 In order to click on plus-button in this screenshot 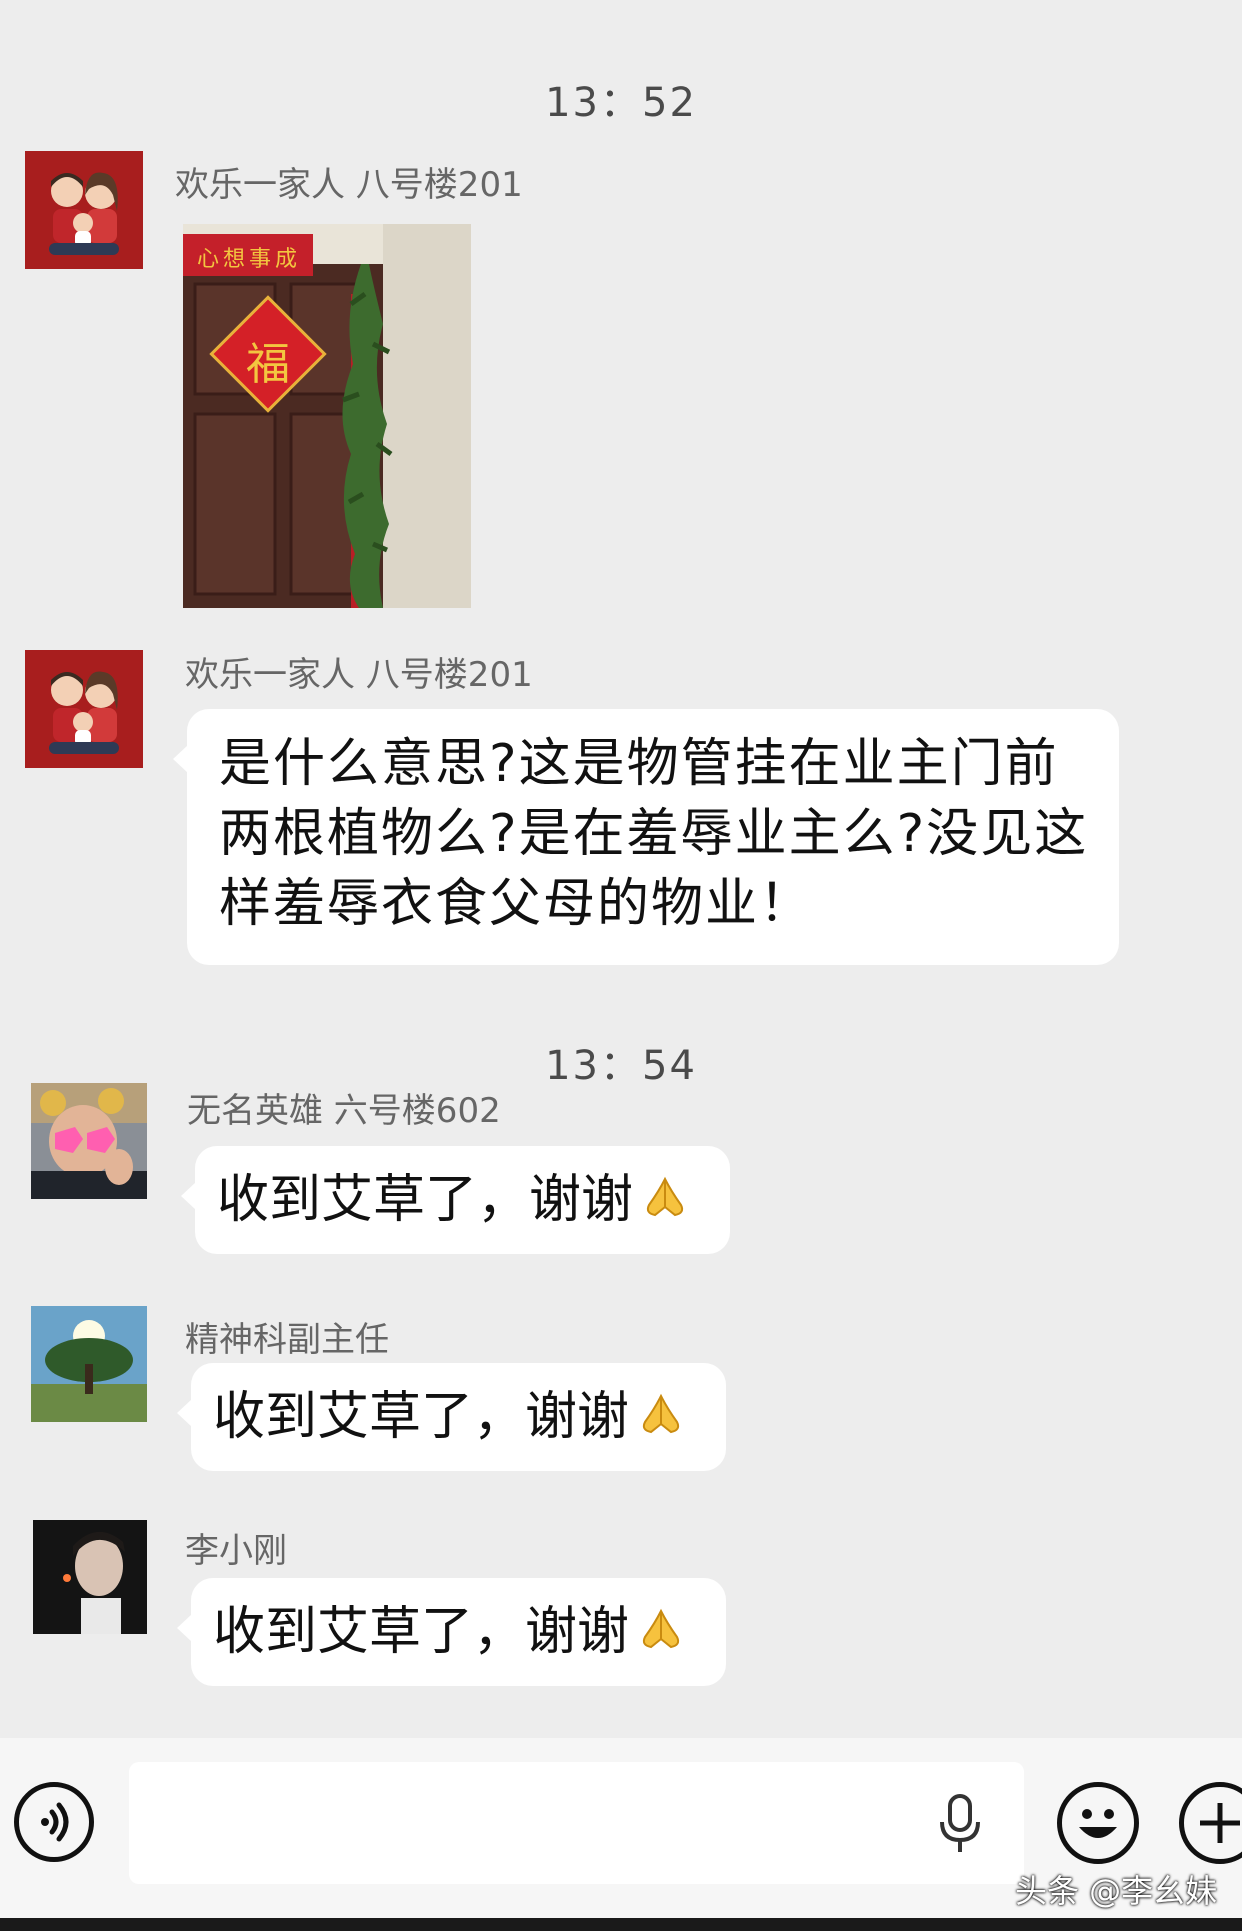, I will do `click(1210, 1823)`.